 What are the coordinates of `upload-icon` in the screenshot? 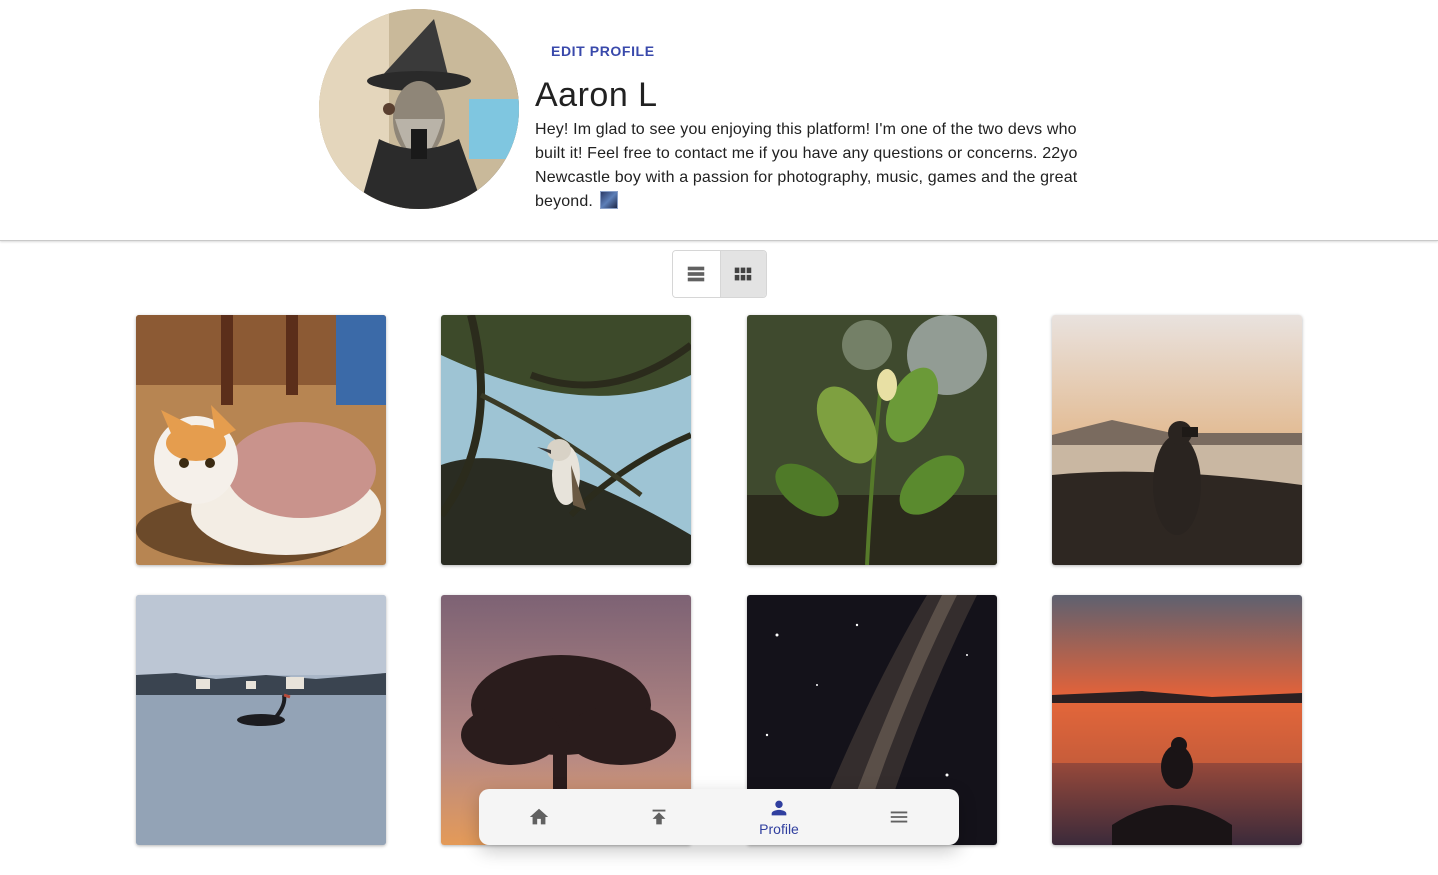 It's located at (659, 817).